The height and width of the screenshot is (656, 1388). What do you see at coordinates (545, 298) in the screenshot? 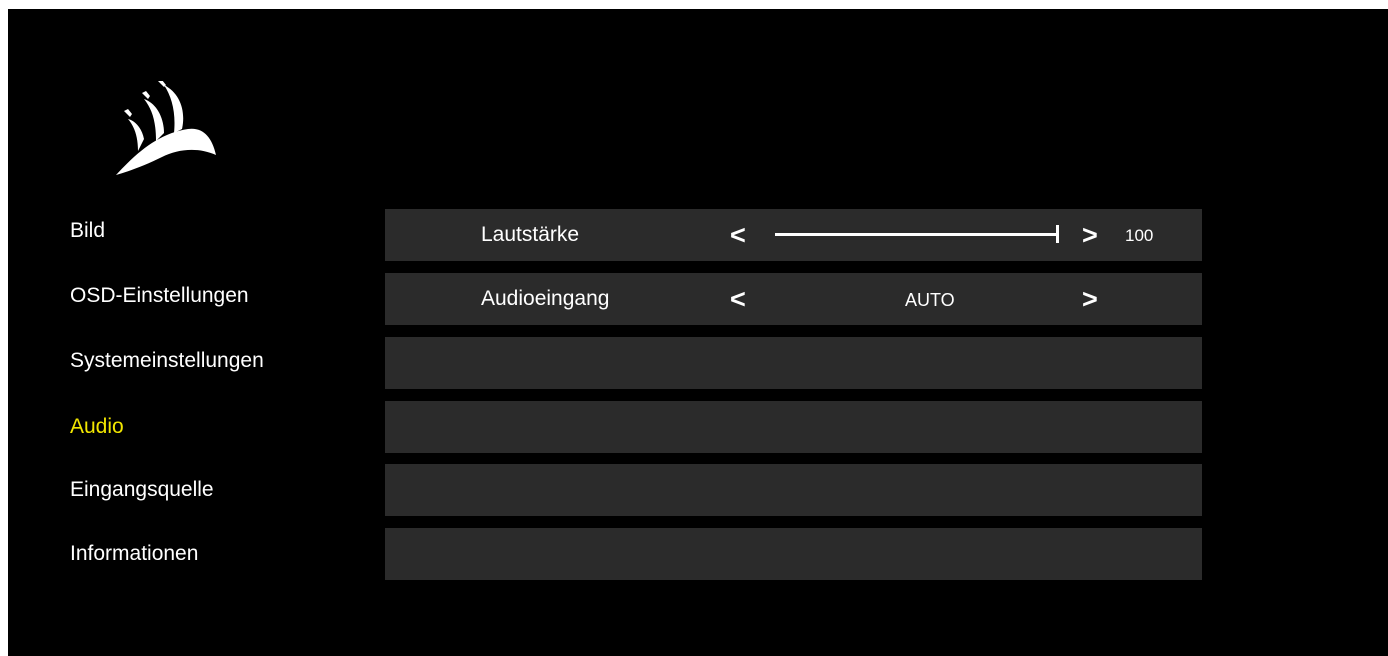
I see `audio-input-label: Audioeingang` at bounding box center [545, 298].